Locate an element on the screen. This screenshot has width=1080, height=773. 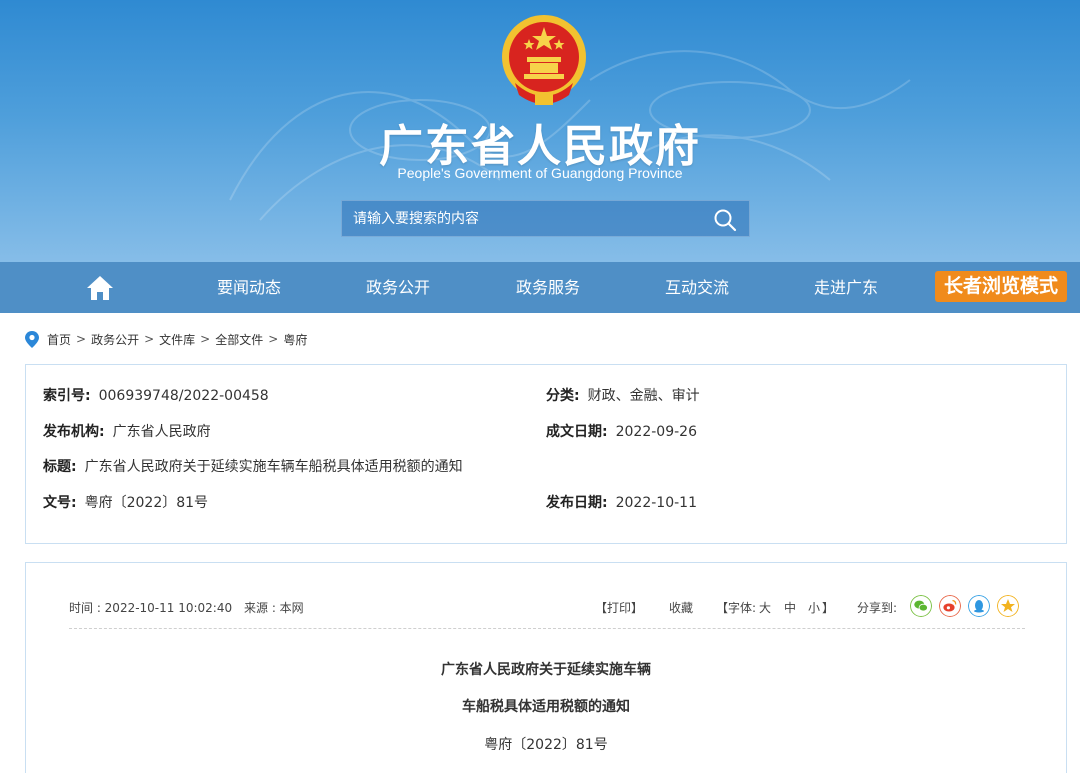
breadcrumb: 首页 > 政务公开 > 文件库 > 全部文件 > 粤府 is located at coordinates (166, 339).